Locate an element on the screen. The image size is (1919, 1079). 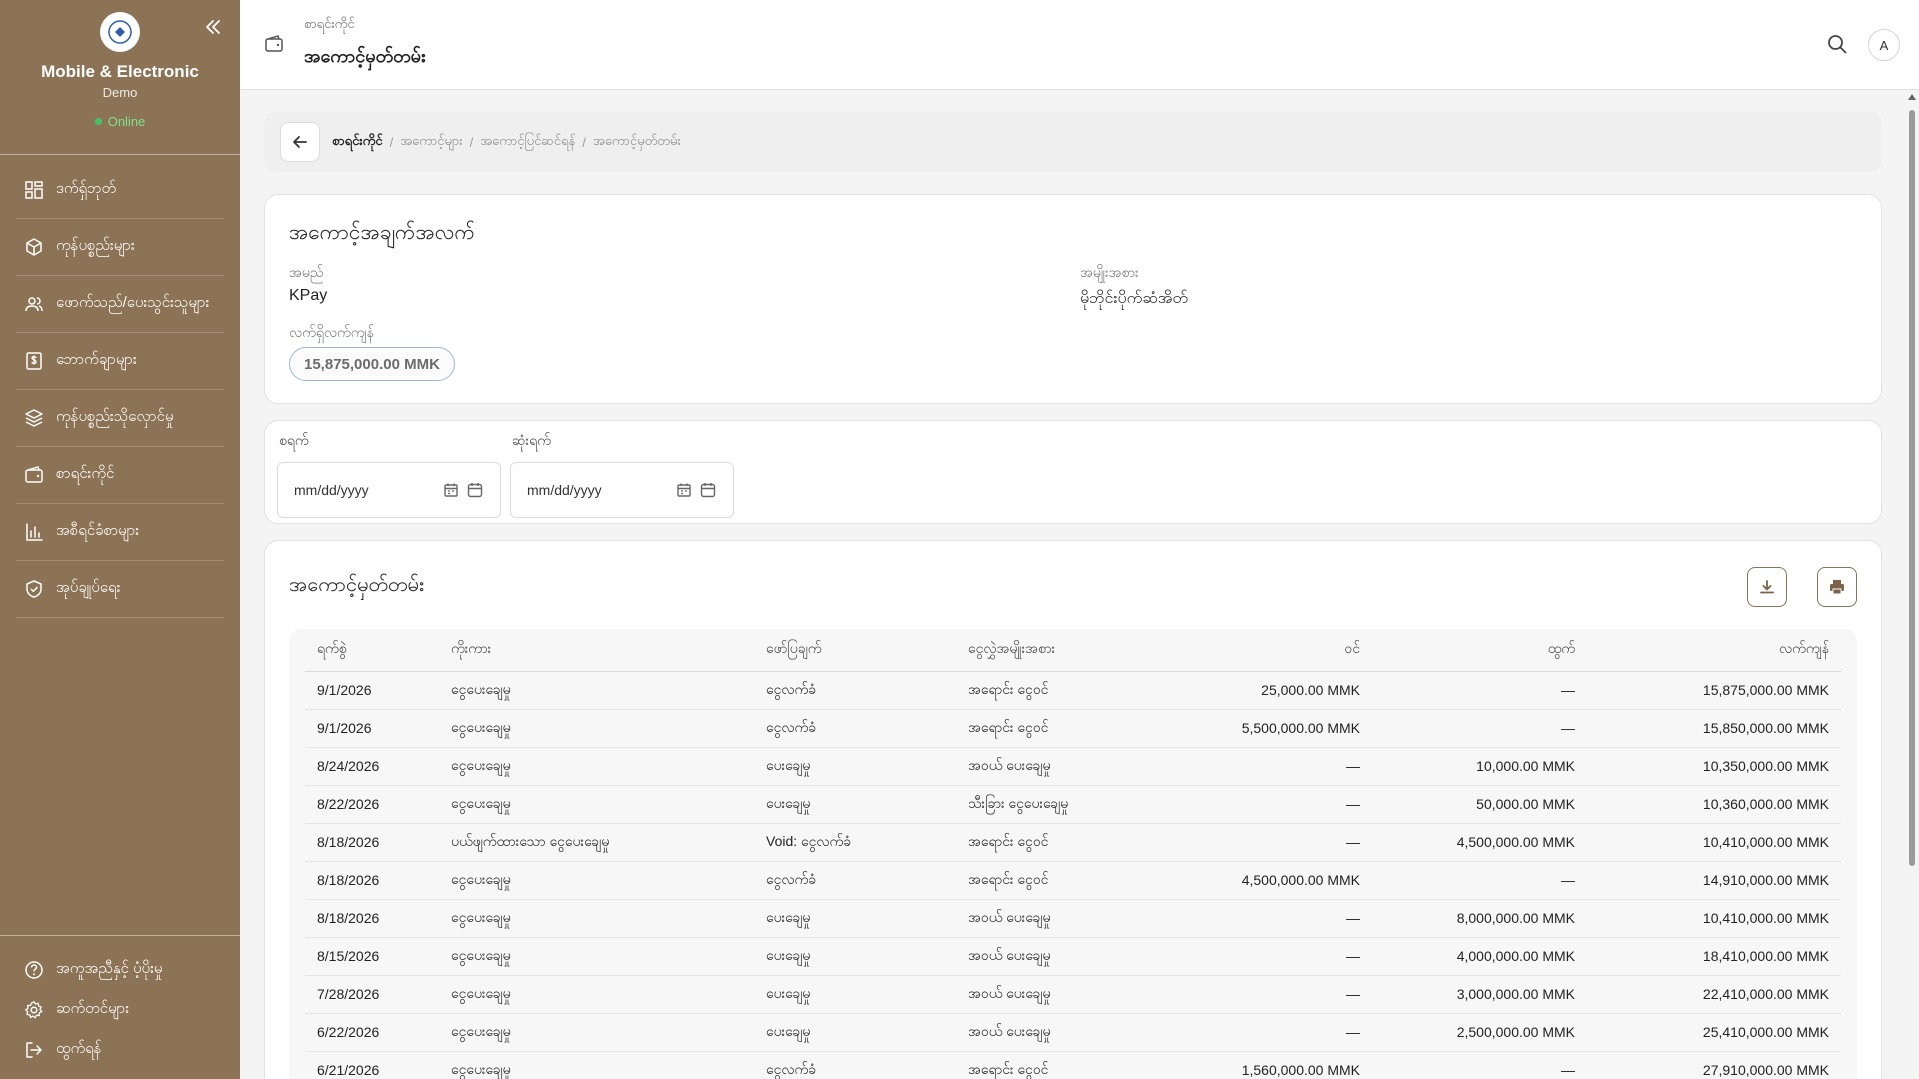
sidebar-item-accounting: စာရင်းကိုင် is located at coordinates (120, 475).